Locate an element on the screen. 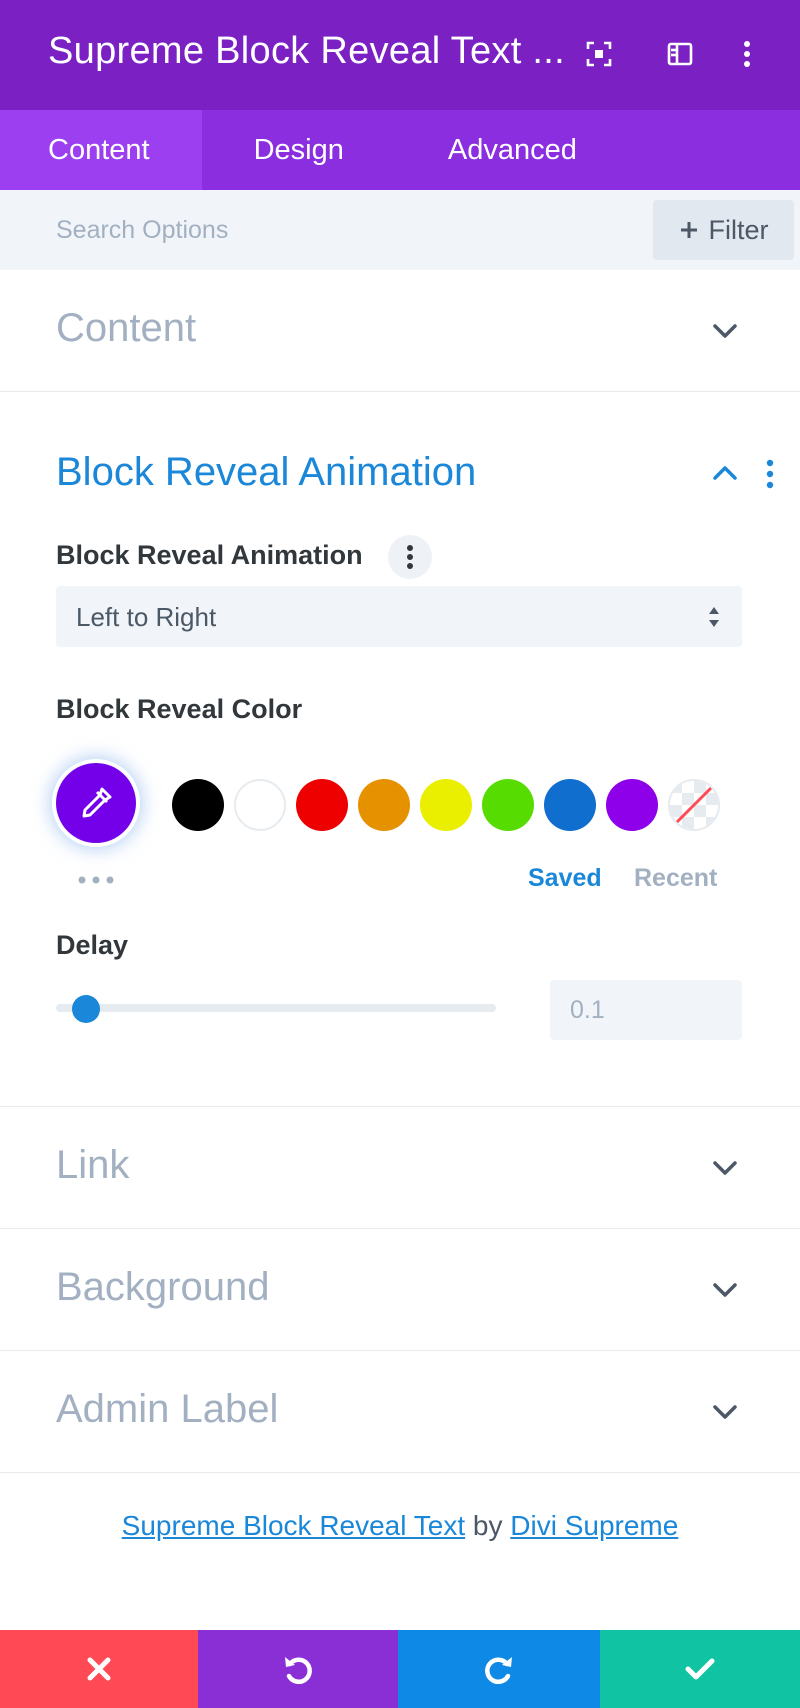 This screenshot has width=800, height=1708. color-picker-button is located at coordinates (96, 803).